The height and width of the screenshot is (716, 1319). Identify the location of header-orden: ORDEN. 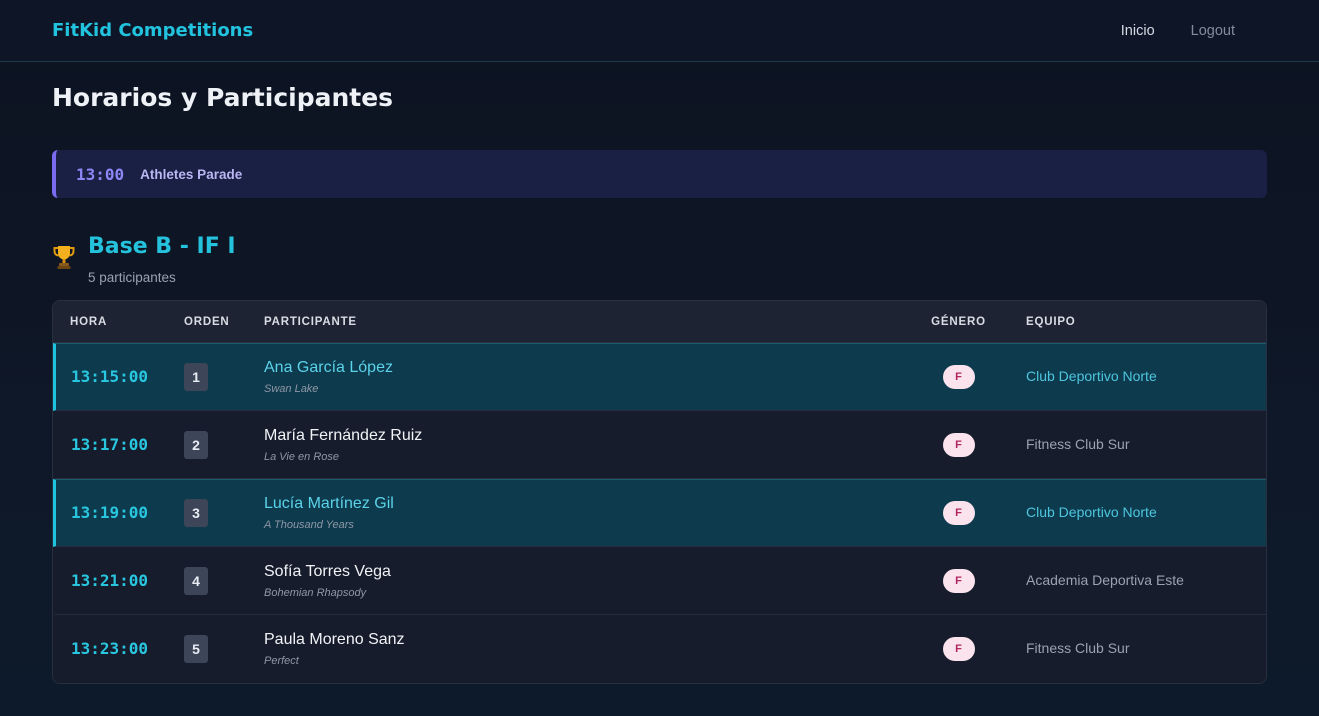
(207, 321).